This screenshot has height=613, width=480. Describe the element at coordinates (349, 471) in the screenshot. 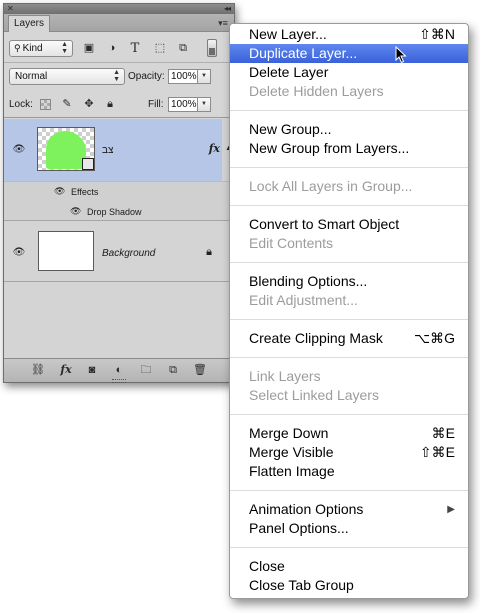

I see `menu-item-flatten-image: Flatten Image` at that location.